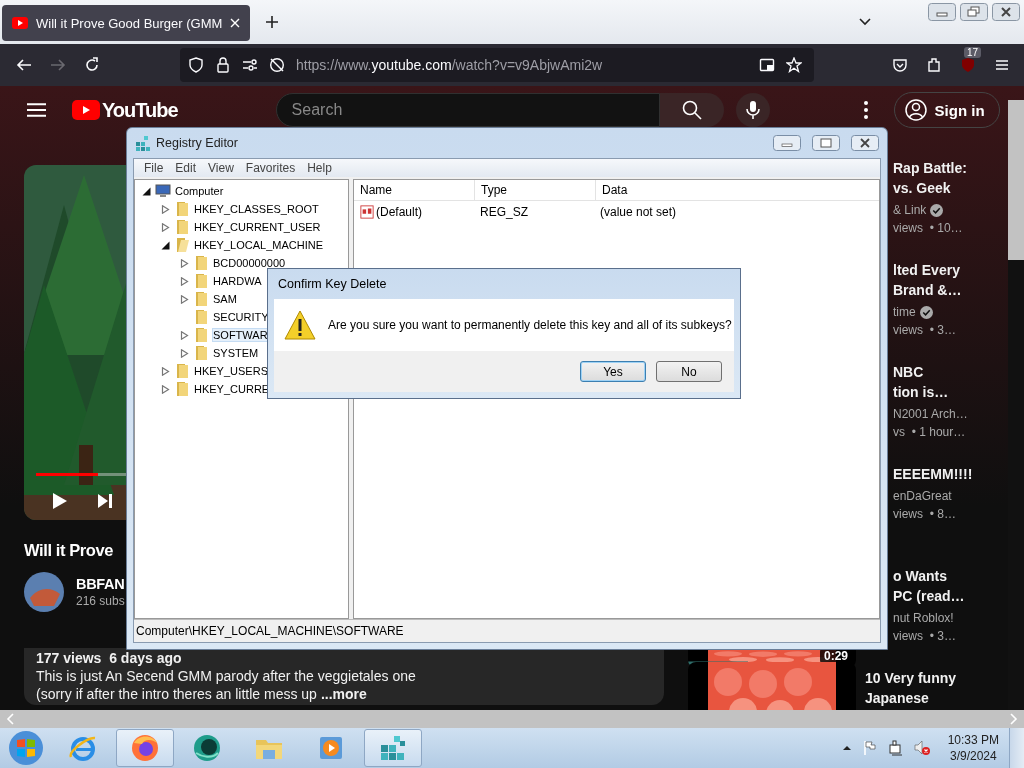  What do you see at coordinates (249, 263) in the screenshot?
I see `tree-item: BCD00000000` at bounding box center [249, 263].